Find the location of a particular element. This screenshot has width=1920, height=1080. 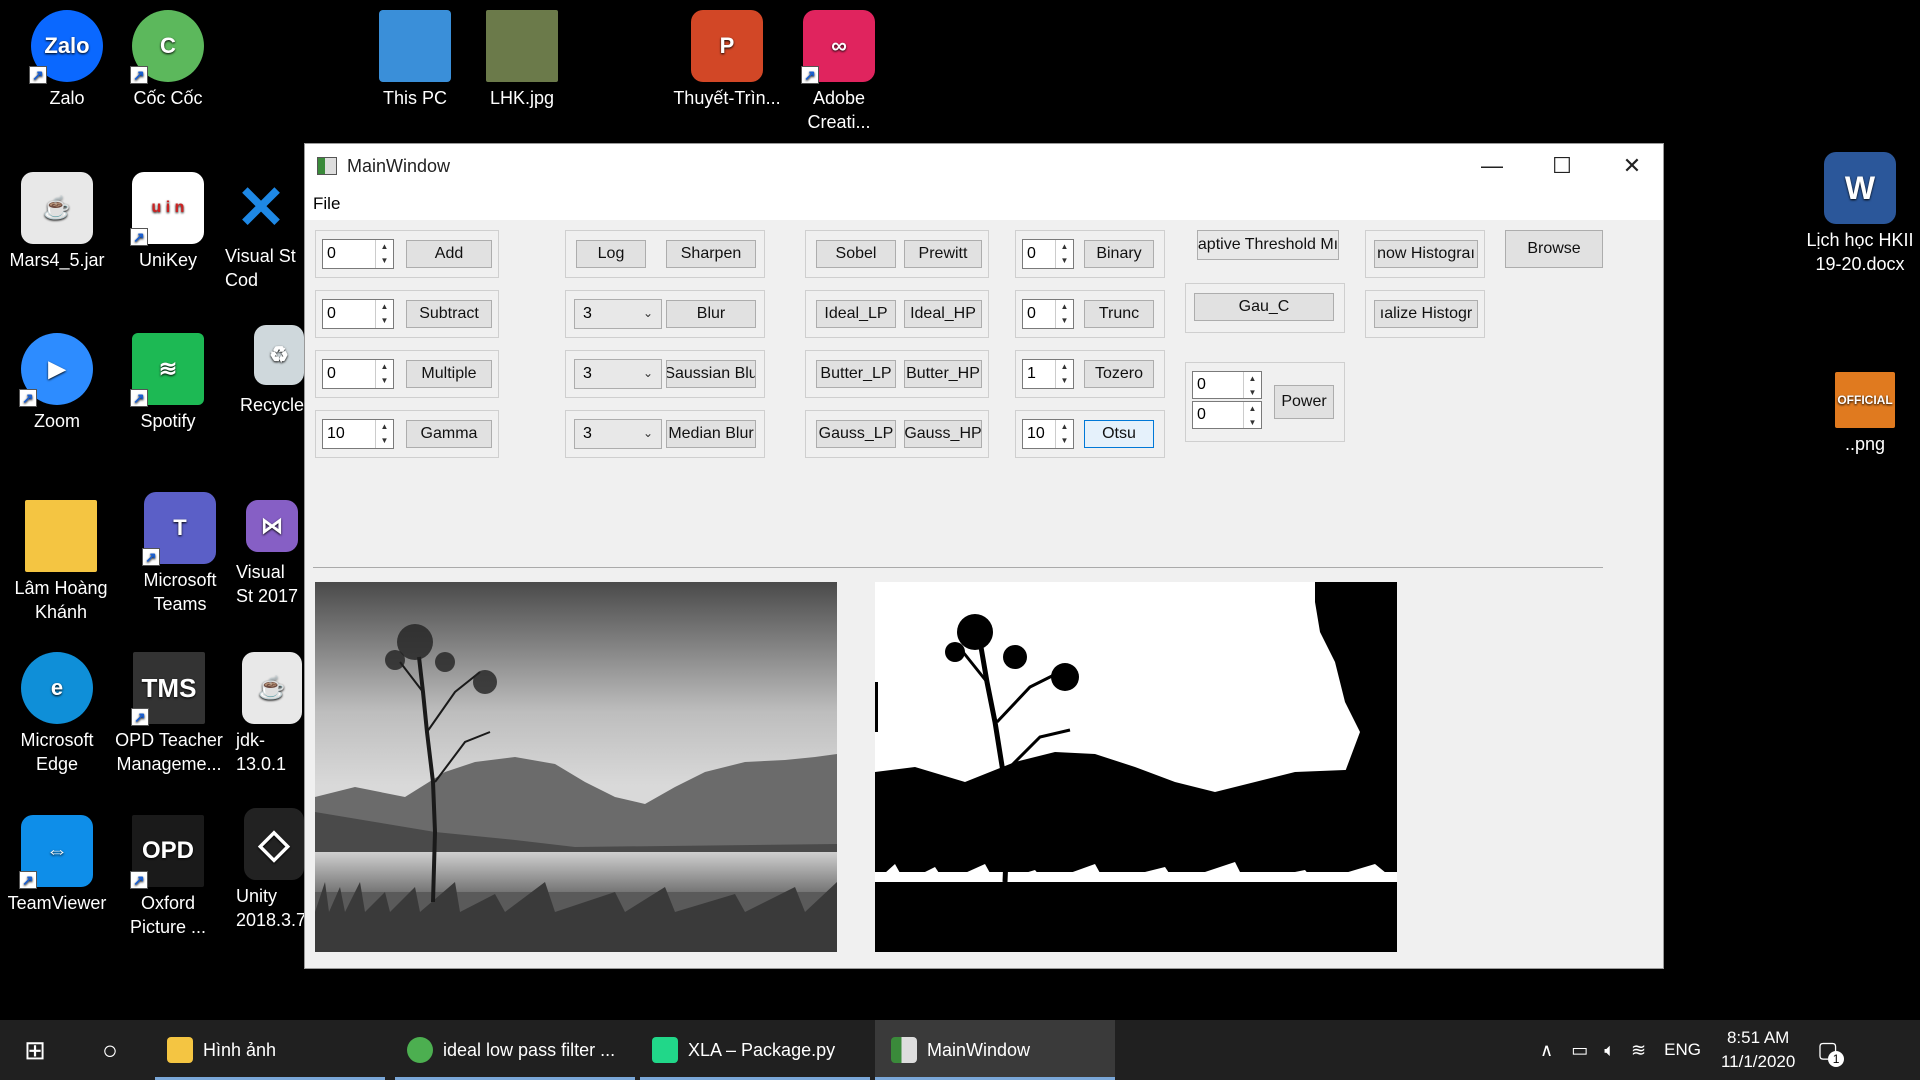

video-camera-icon: ▶ is located at coordinates (56, 371).